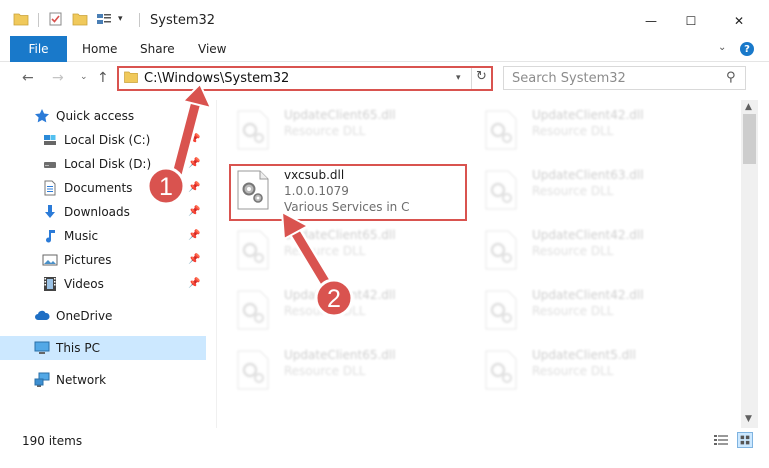 The image size is (769, 468). I want to click on customize-toolbar-chevron-icon: ▾, so click(120, 19).